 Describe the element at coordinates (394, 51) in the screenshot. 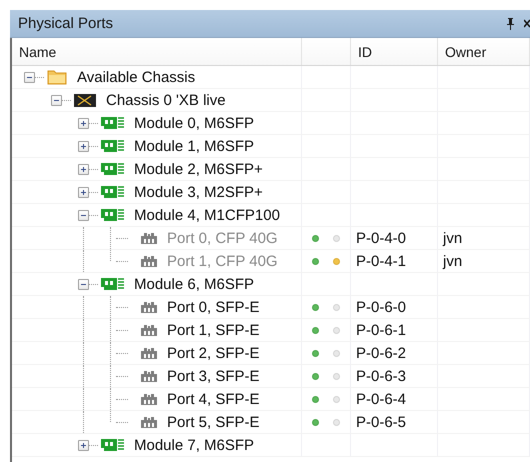

I see `column-header: ID` at that location.